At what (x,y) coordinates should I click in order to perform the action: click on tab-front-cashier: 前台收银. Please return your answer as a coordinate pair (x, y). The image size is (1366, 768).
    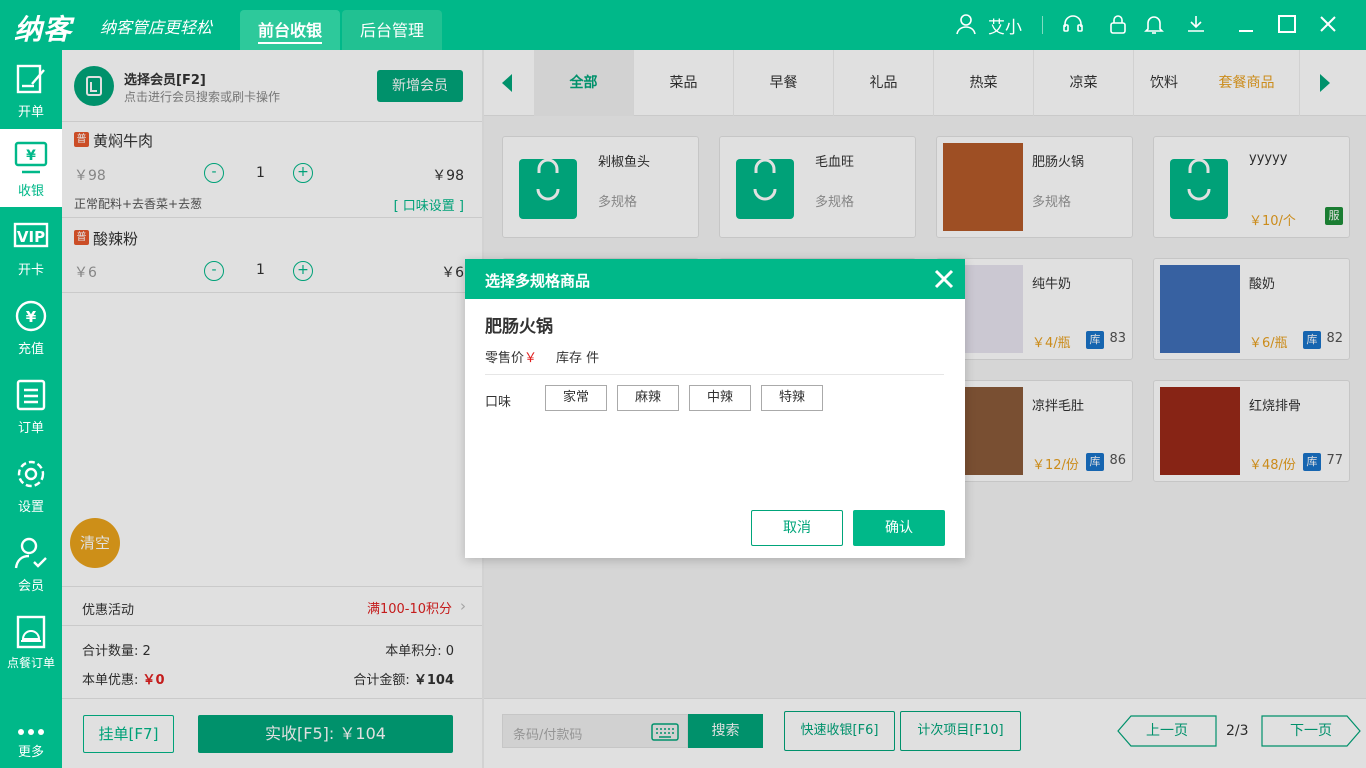
    Looking at the image, I should click on (290, 30).